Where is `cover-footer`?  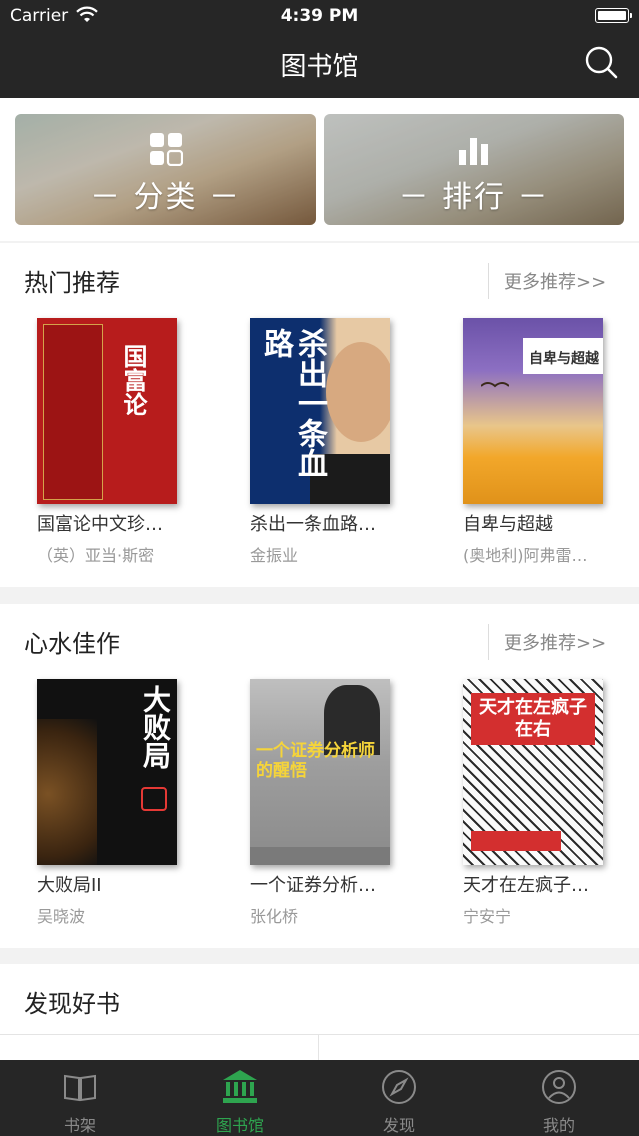
cover-footer is located at coordinates (320, 856).